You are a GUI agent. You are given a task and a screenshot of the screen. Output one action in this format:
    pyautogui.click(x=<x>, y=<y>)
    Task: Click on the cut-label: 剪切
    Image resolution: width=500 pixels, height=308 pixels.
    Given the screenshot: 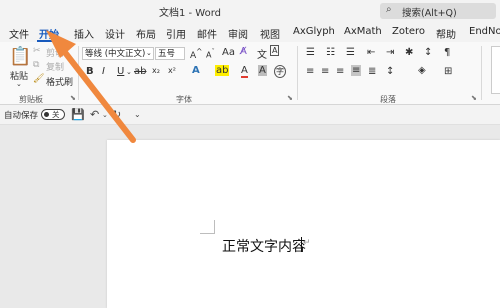 What is the action you would take?
    pyautogui.click(x=55, y=52)
    